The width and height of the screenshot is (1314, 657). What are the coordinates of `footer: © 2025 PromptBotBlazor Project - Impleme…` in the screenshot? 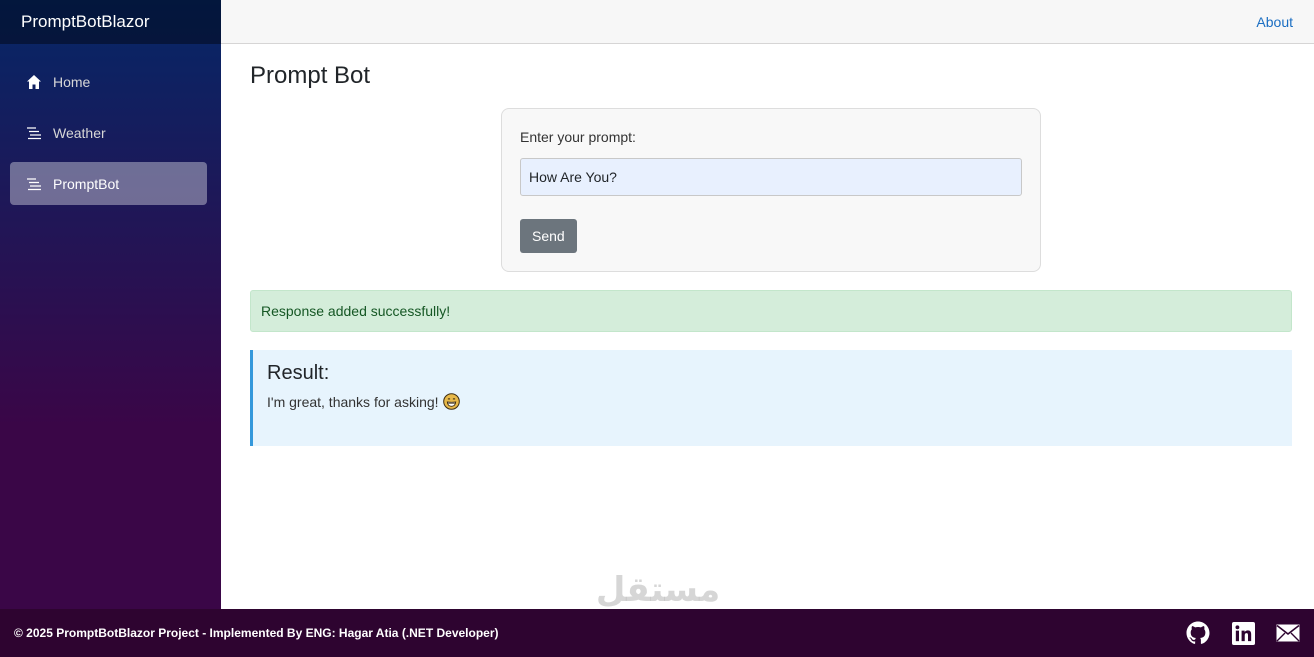 It's located at (657, 633).